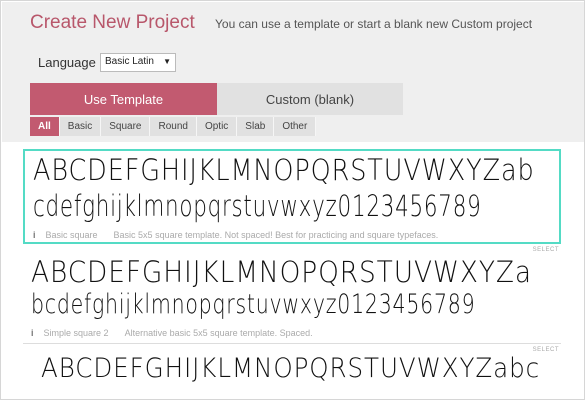 The image size is (585, 400). I want to click on filter-optic: Optic, so click(217, 126).